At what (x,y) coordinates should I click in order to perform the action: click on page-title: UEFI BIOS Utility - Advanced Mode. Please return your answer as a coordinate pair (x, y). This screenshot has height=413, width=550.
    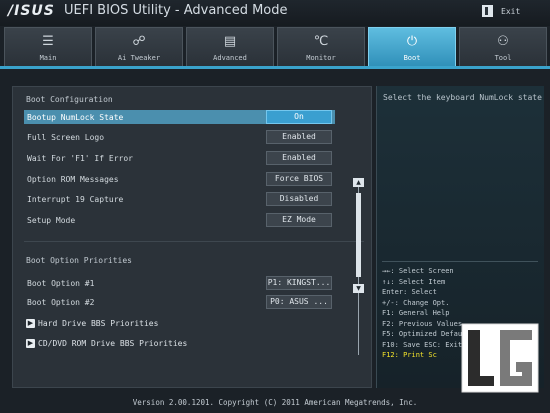
    Looking at the image, I should click on (176, 10).